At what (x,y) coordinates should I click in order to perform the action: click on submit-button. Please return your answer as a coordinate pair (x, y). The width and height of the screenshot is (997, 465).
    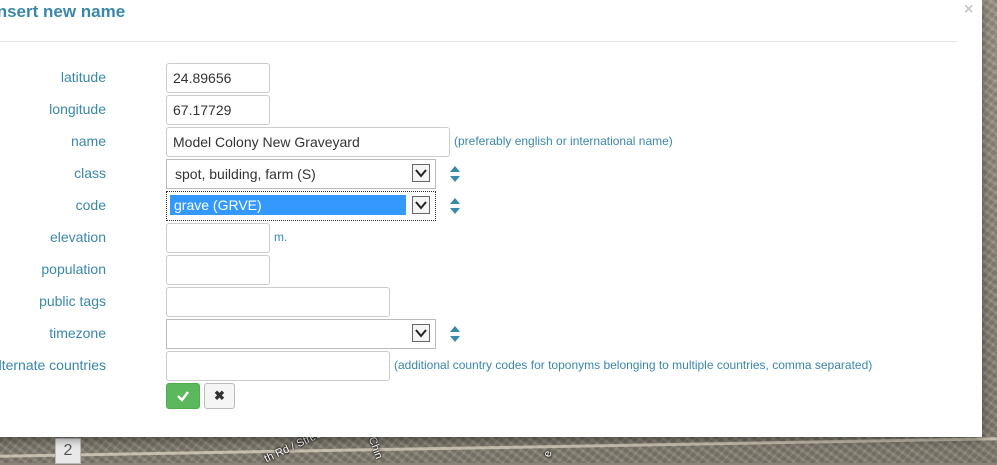
    Looking at the image, I should click on (183, 396).